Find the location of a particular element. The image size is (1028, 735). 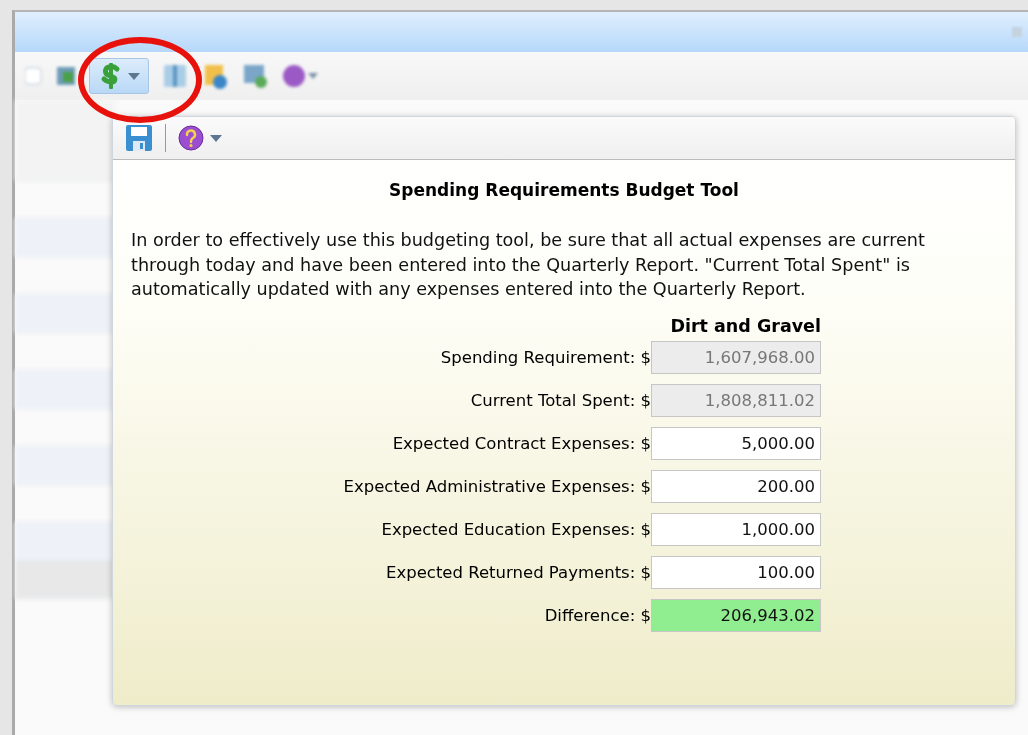

readonly-field: 1,607,968.00 is located at coordinates (736, 357).